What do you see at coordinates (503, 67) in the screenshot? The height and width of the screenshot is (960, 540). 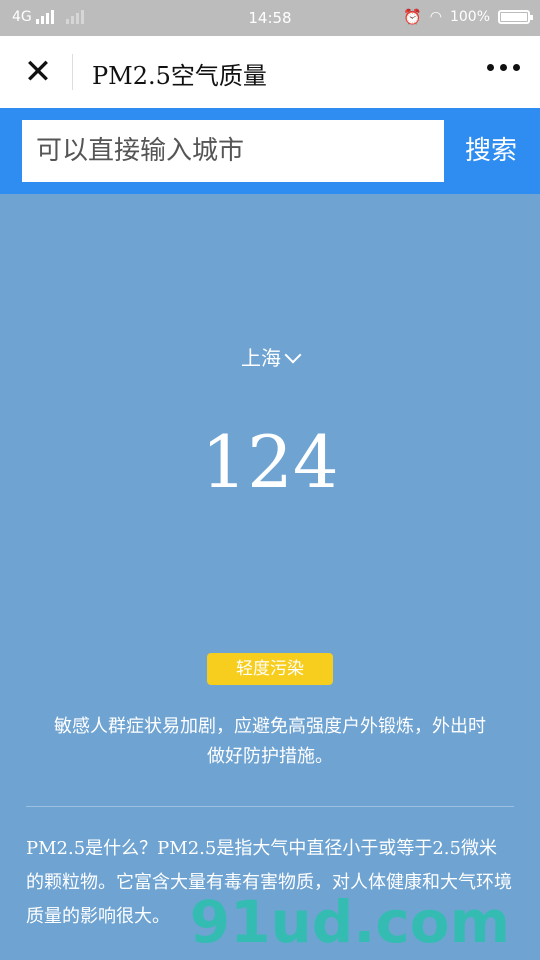 I see `more-options-icon` at bounding box center [503, 67].